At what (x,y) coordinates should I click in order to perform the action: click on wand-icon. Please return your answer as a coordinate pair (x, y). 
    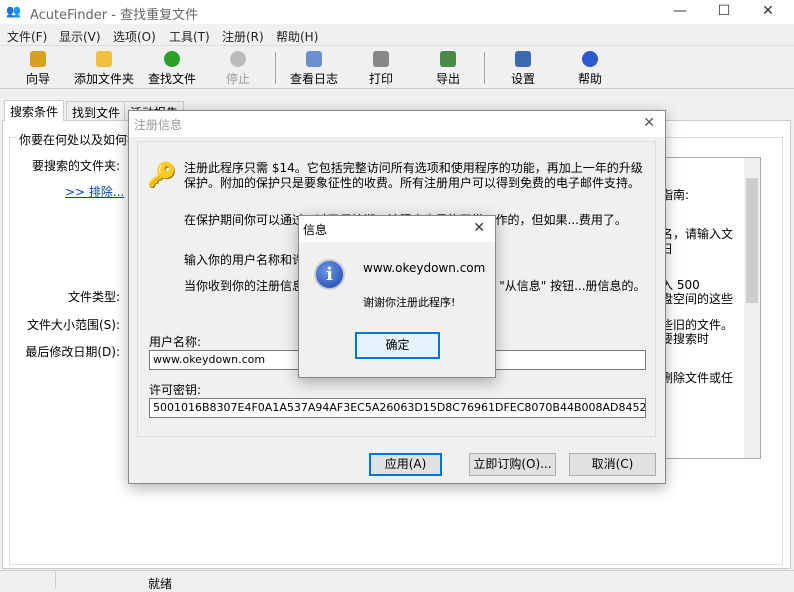
    Looking at the image, I should click on (38, 59).